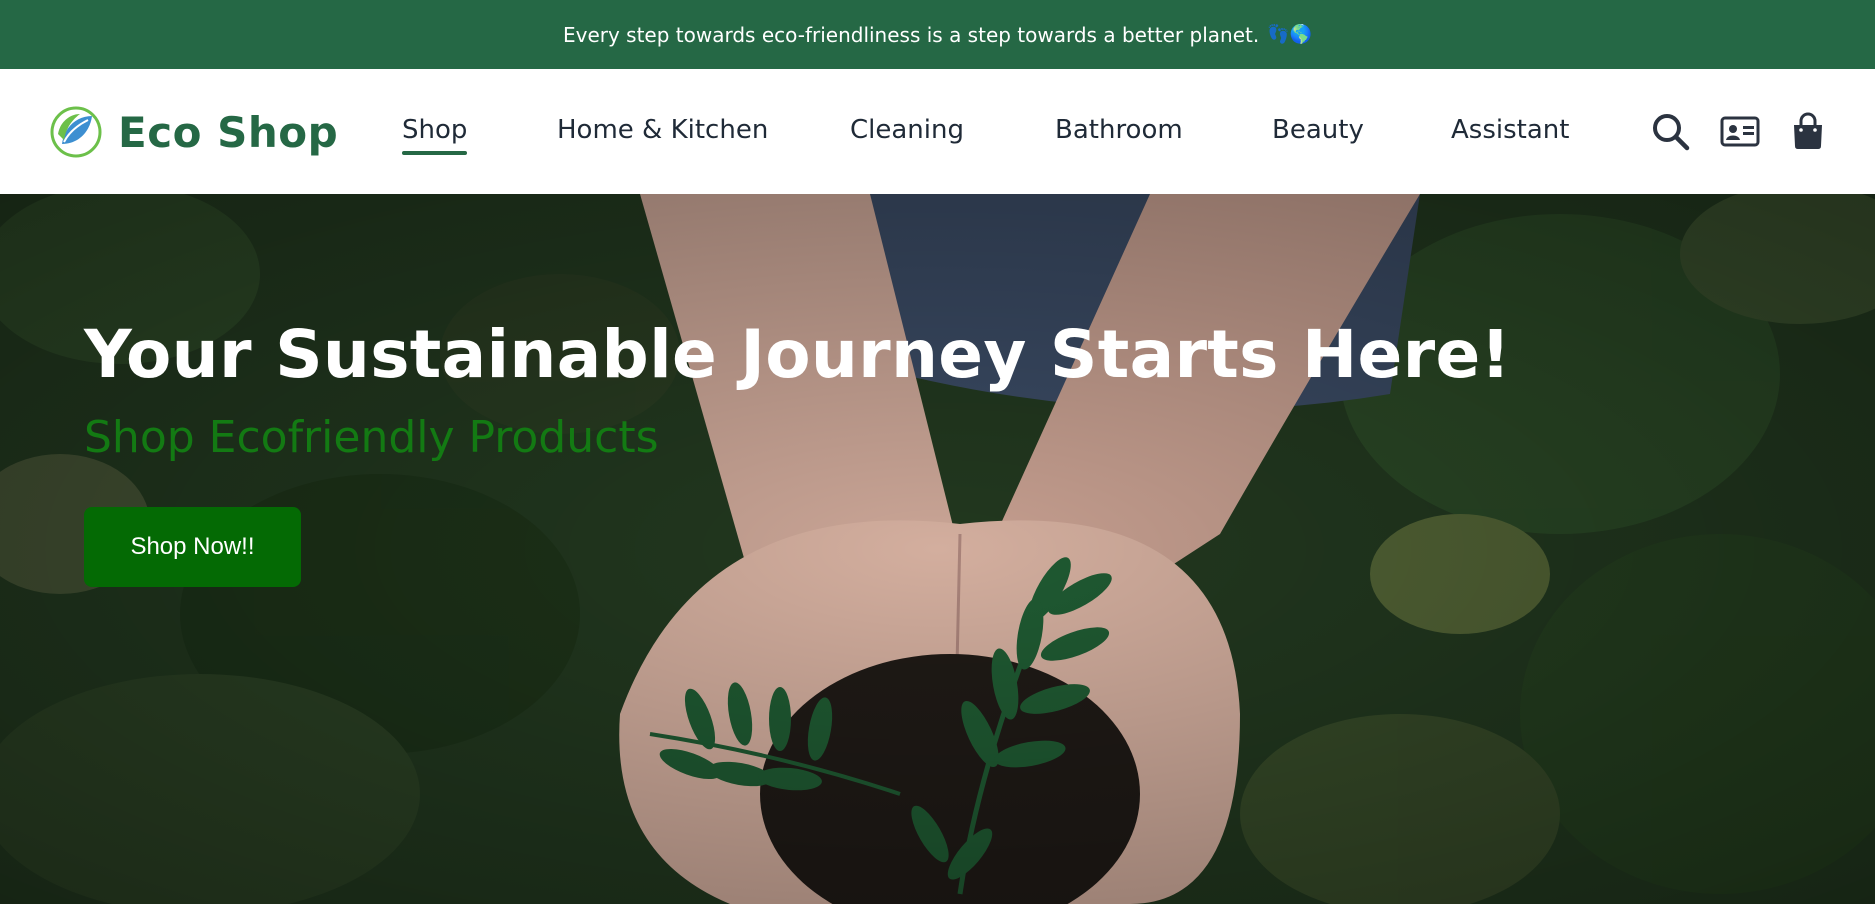 The image size is (1875, 904). What do you see at coordinates (1670, 131) in the screenshot?
I see `search-icon` at bounding box center [1670, 131].